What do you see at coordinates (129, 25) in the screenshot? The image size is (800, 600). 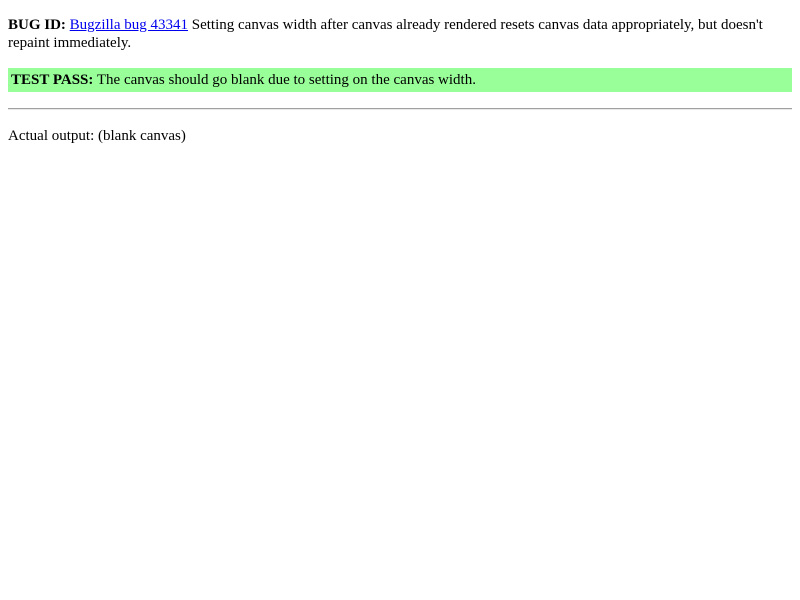 I see `bugzilla-link: Bugzilla bug 43341` at bounding box center [129, 25].